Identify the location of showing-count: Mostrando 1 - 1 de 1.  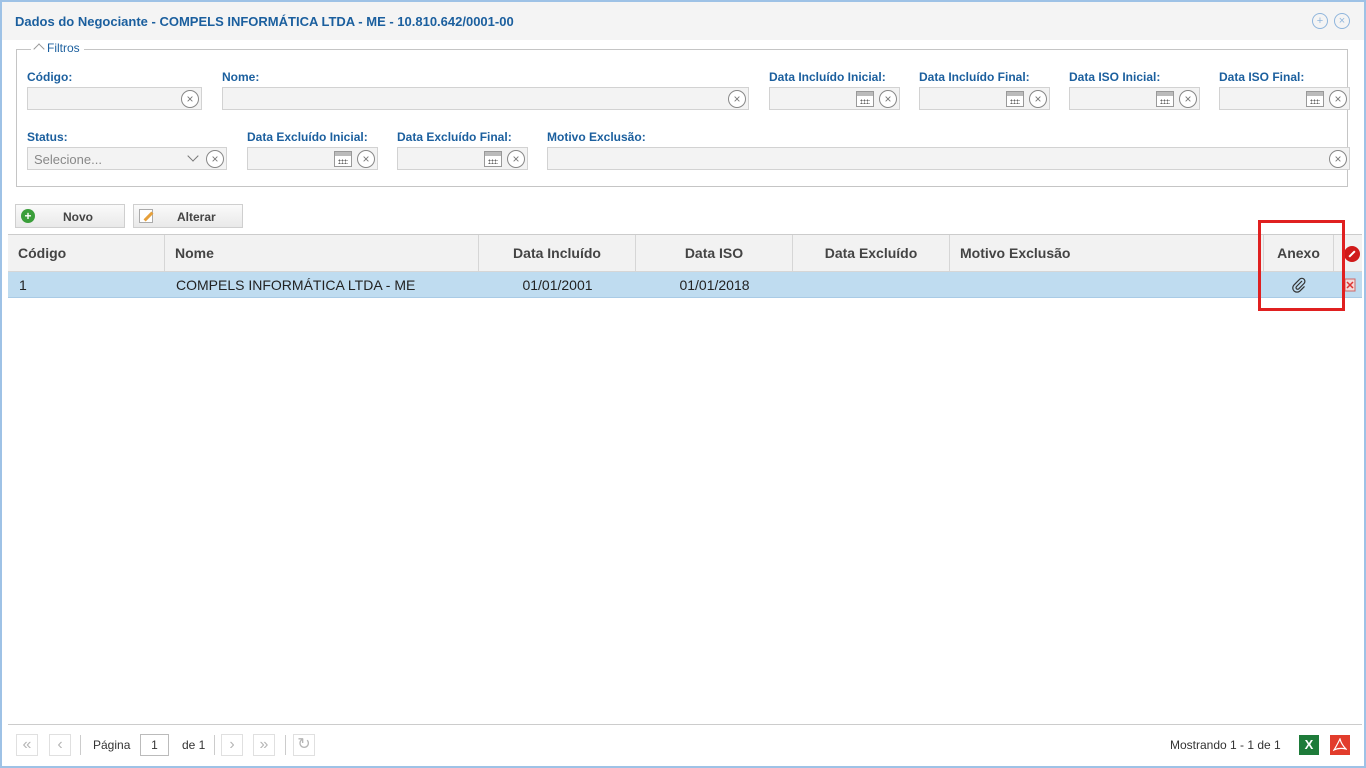
(1225, 745).